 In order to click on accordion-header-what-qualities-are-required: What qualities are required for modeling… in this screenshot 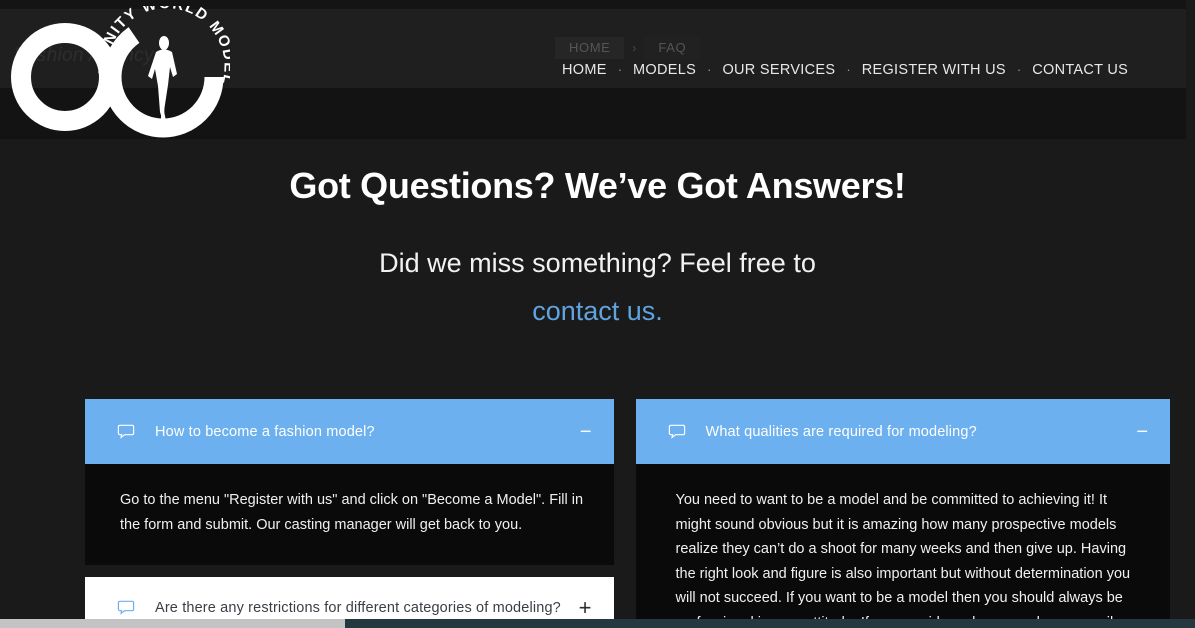, I will do `click(902, 431)`.